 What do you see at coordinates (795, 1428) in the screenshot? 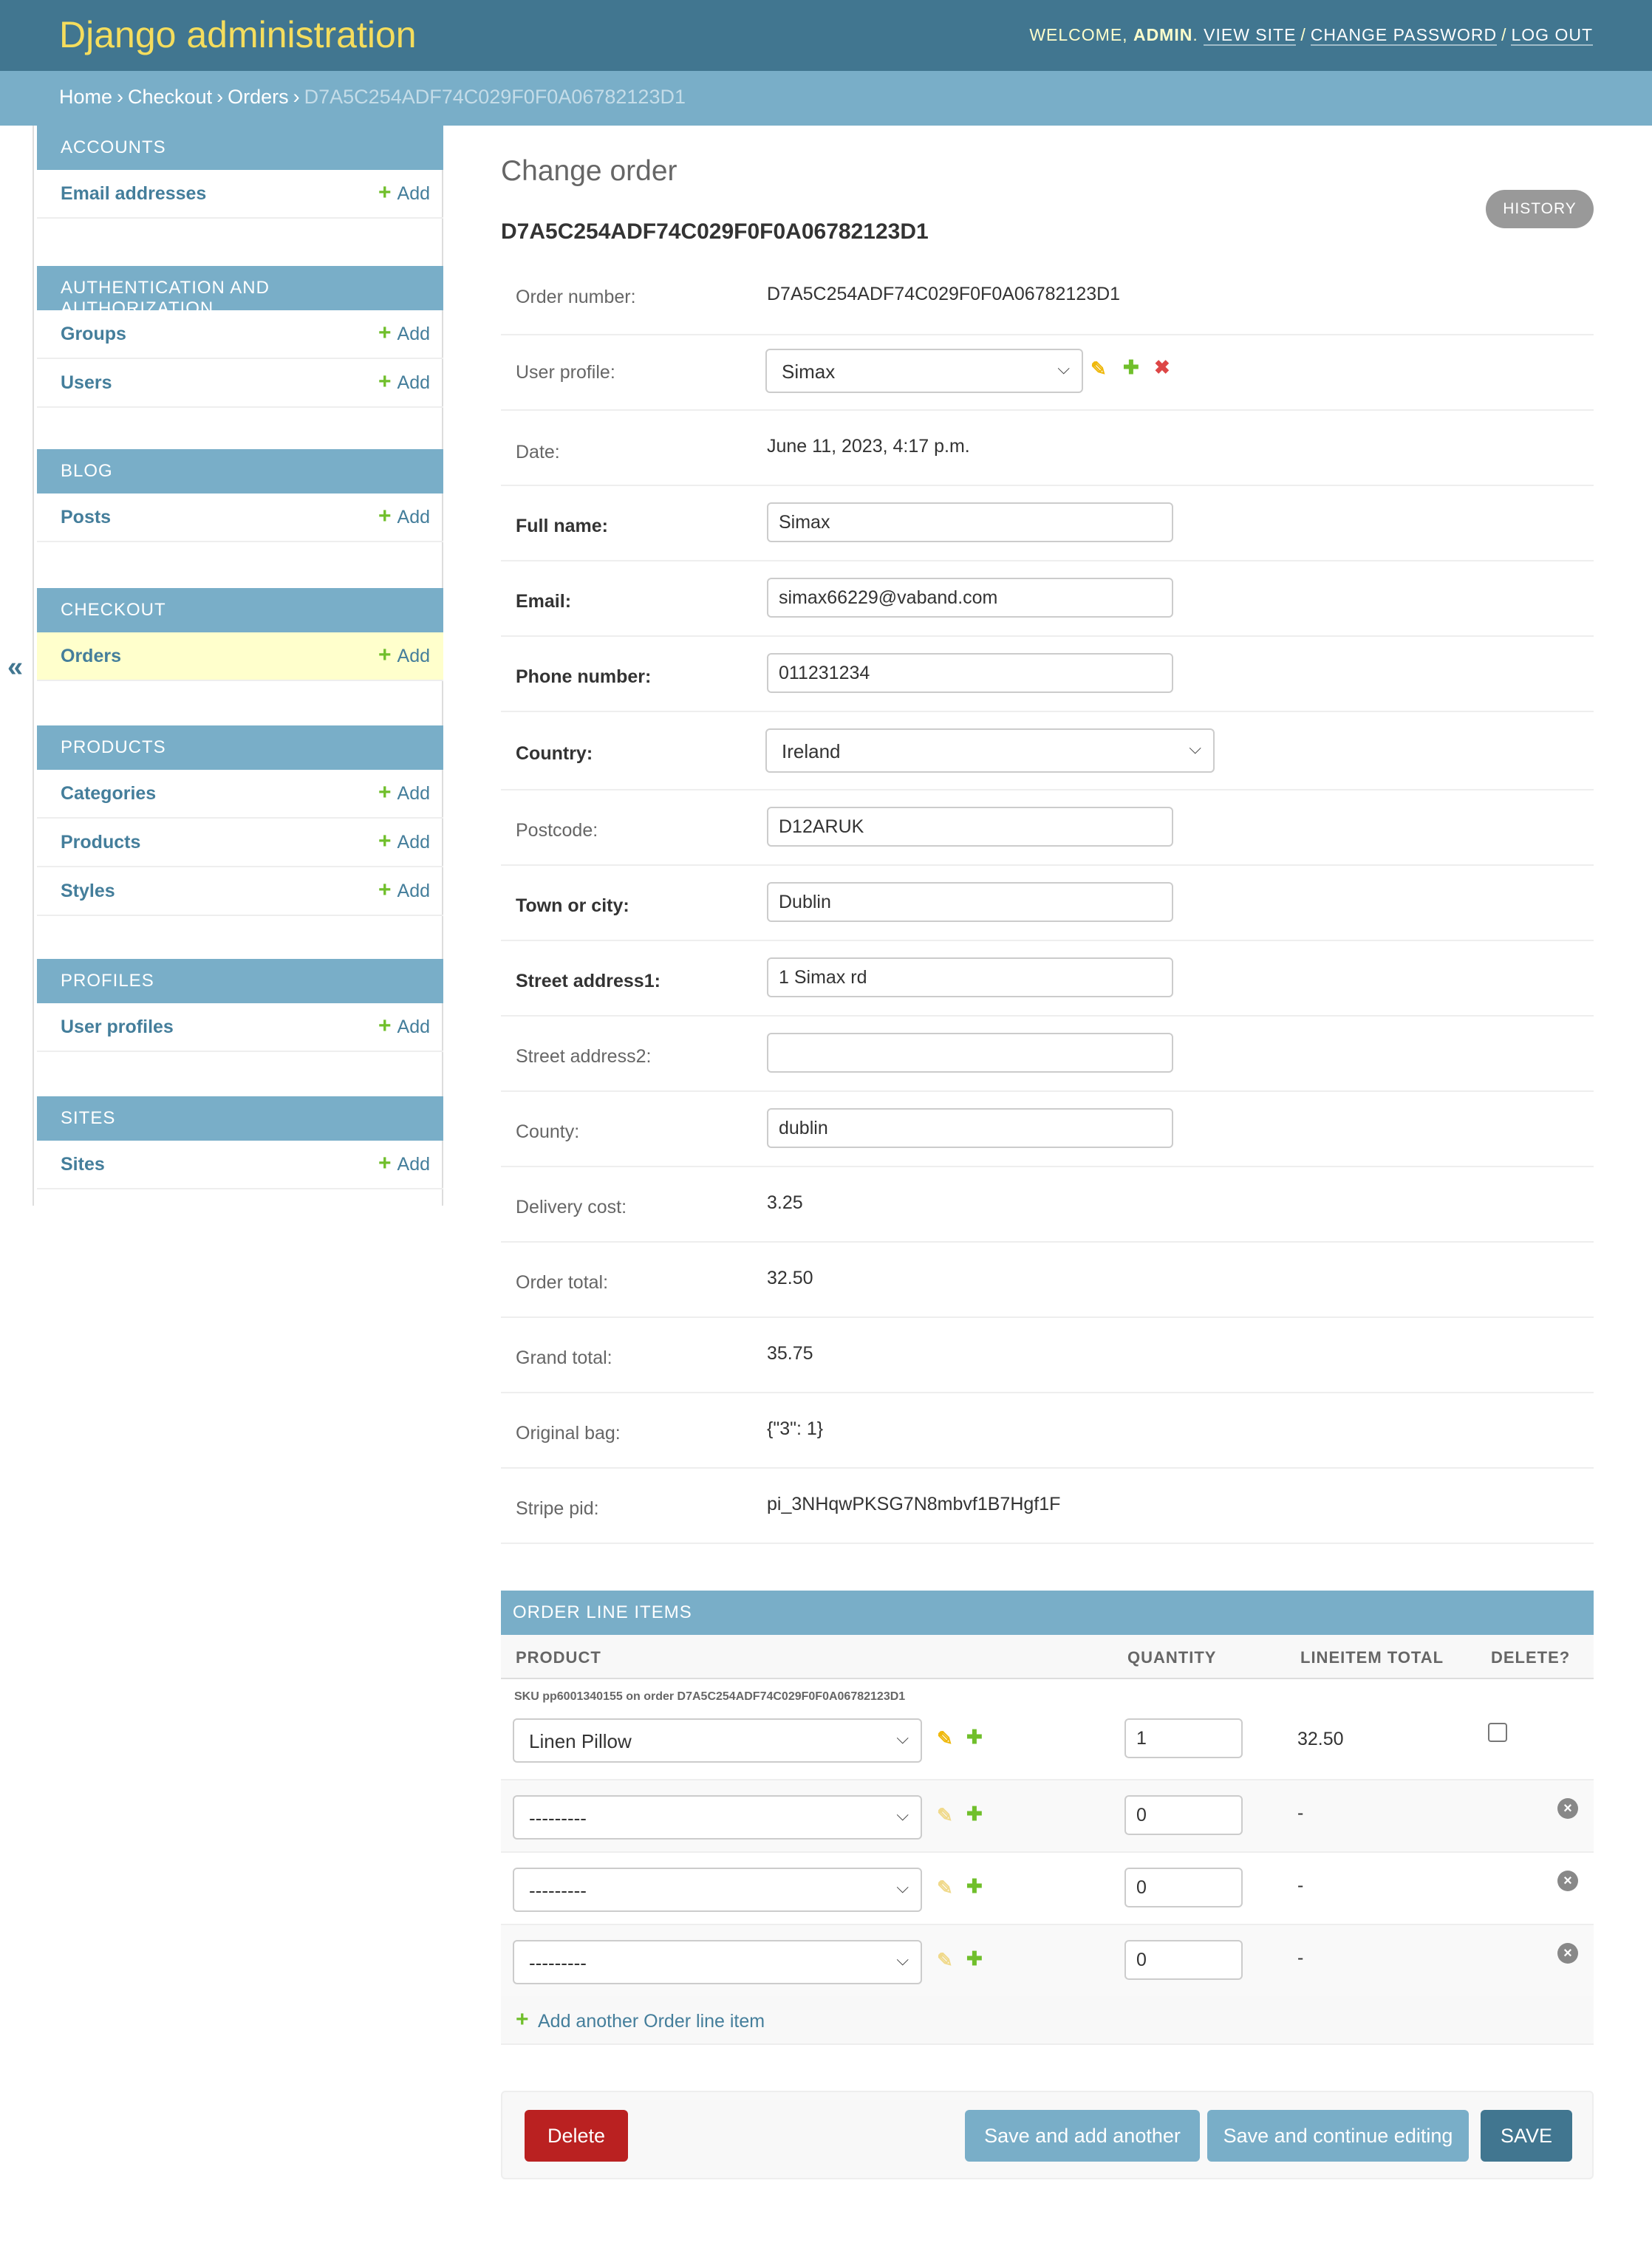
I see `field-value: {"3": 1}` at bounding box center [795, 1428].